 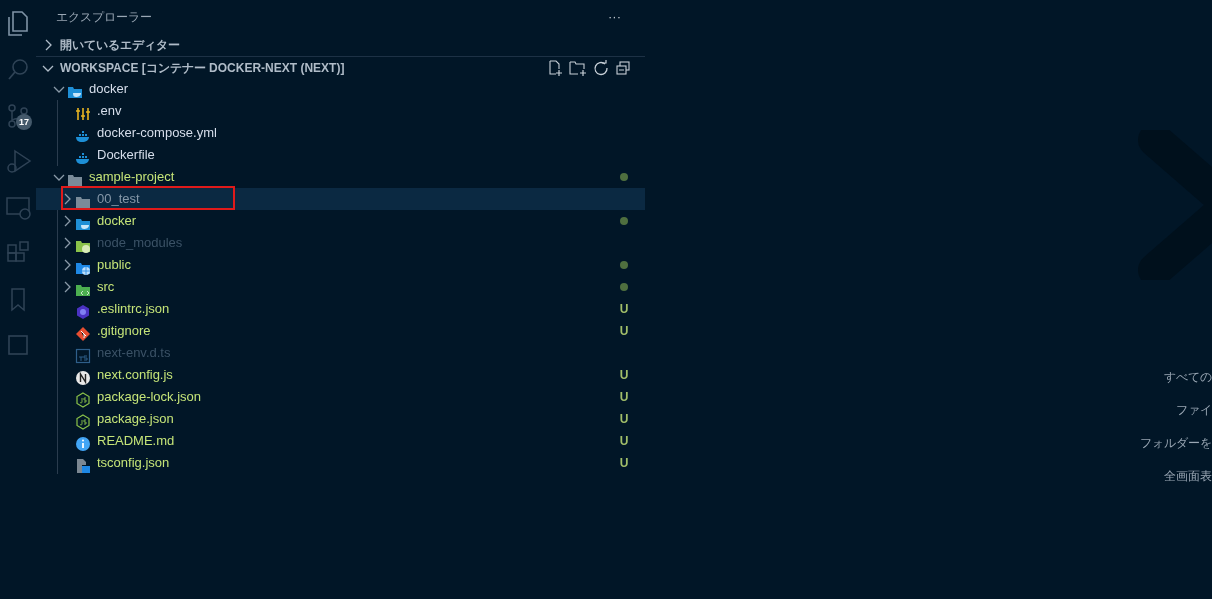 What do you see at coordinates (340, 265) in the screenshot?
I see `folder-item: public` at bounding box center [340, 265].